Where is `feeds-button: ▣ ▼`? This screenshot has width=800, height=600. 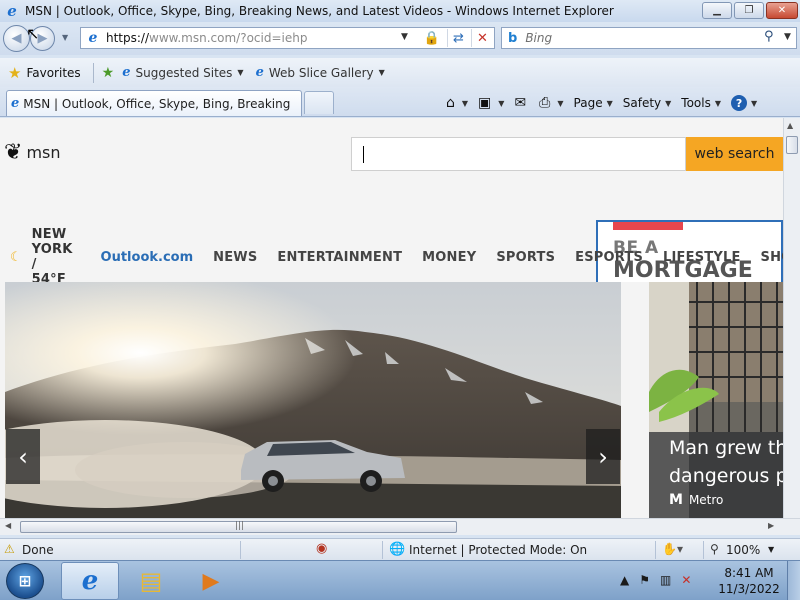
feeds-button: ▣ ▼ is located at coordinates (491, 103).